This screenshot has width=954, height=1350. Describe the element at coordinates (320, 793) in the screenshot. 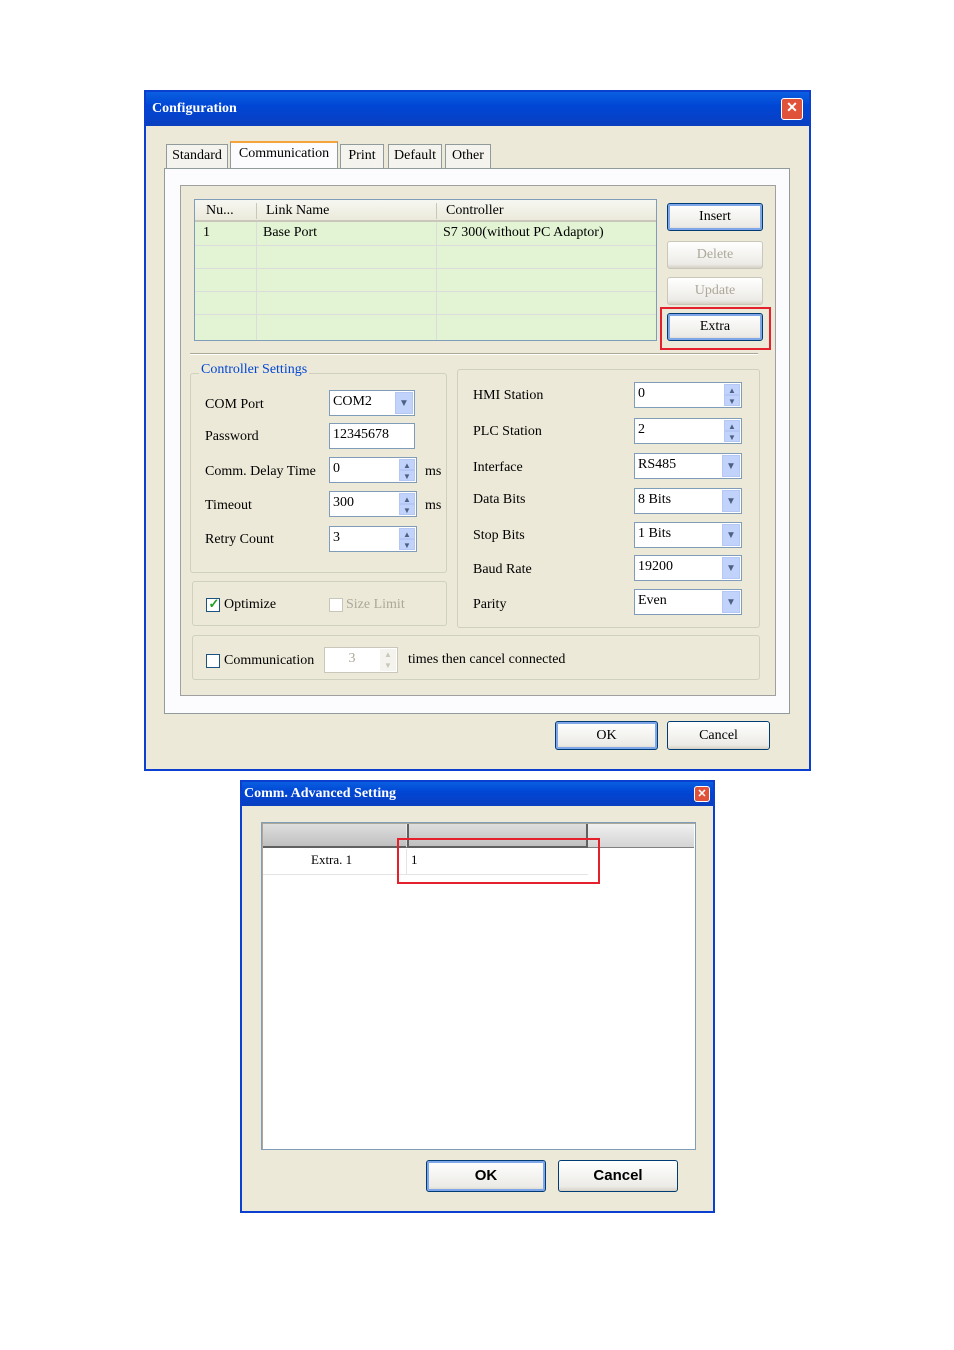

I see `advanced-title: Comm. Advanced Setting` at that location.